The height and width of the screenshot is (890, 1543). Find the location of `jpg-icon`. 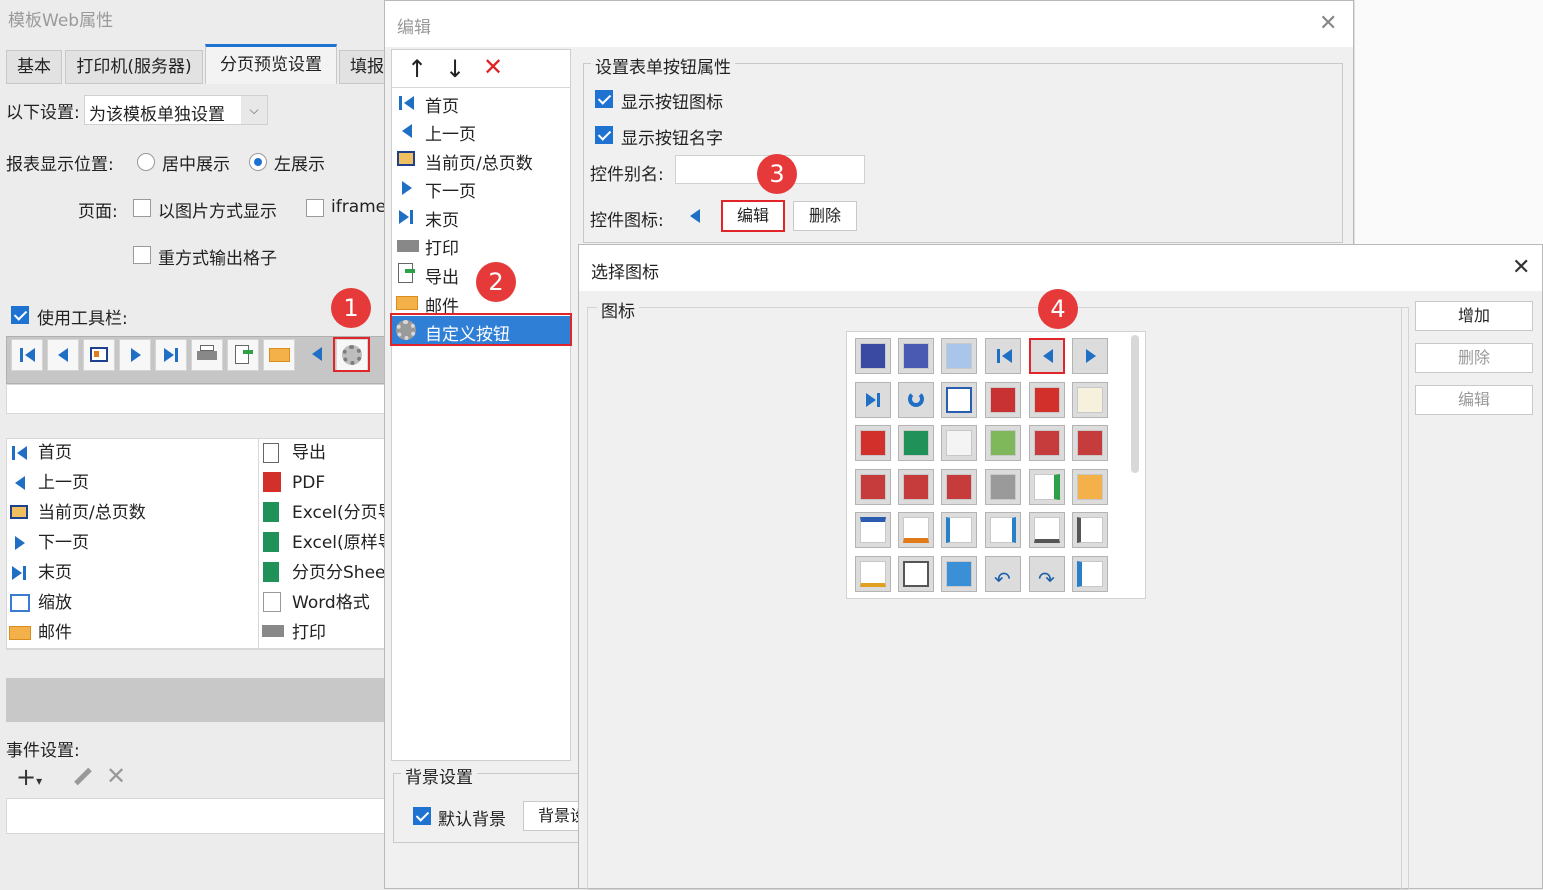

jpg-icon is located at coordinates (873, 487).